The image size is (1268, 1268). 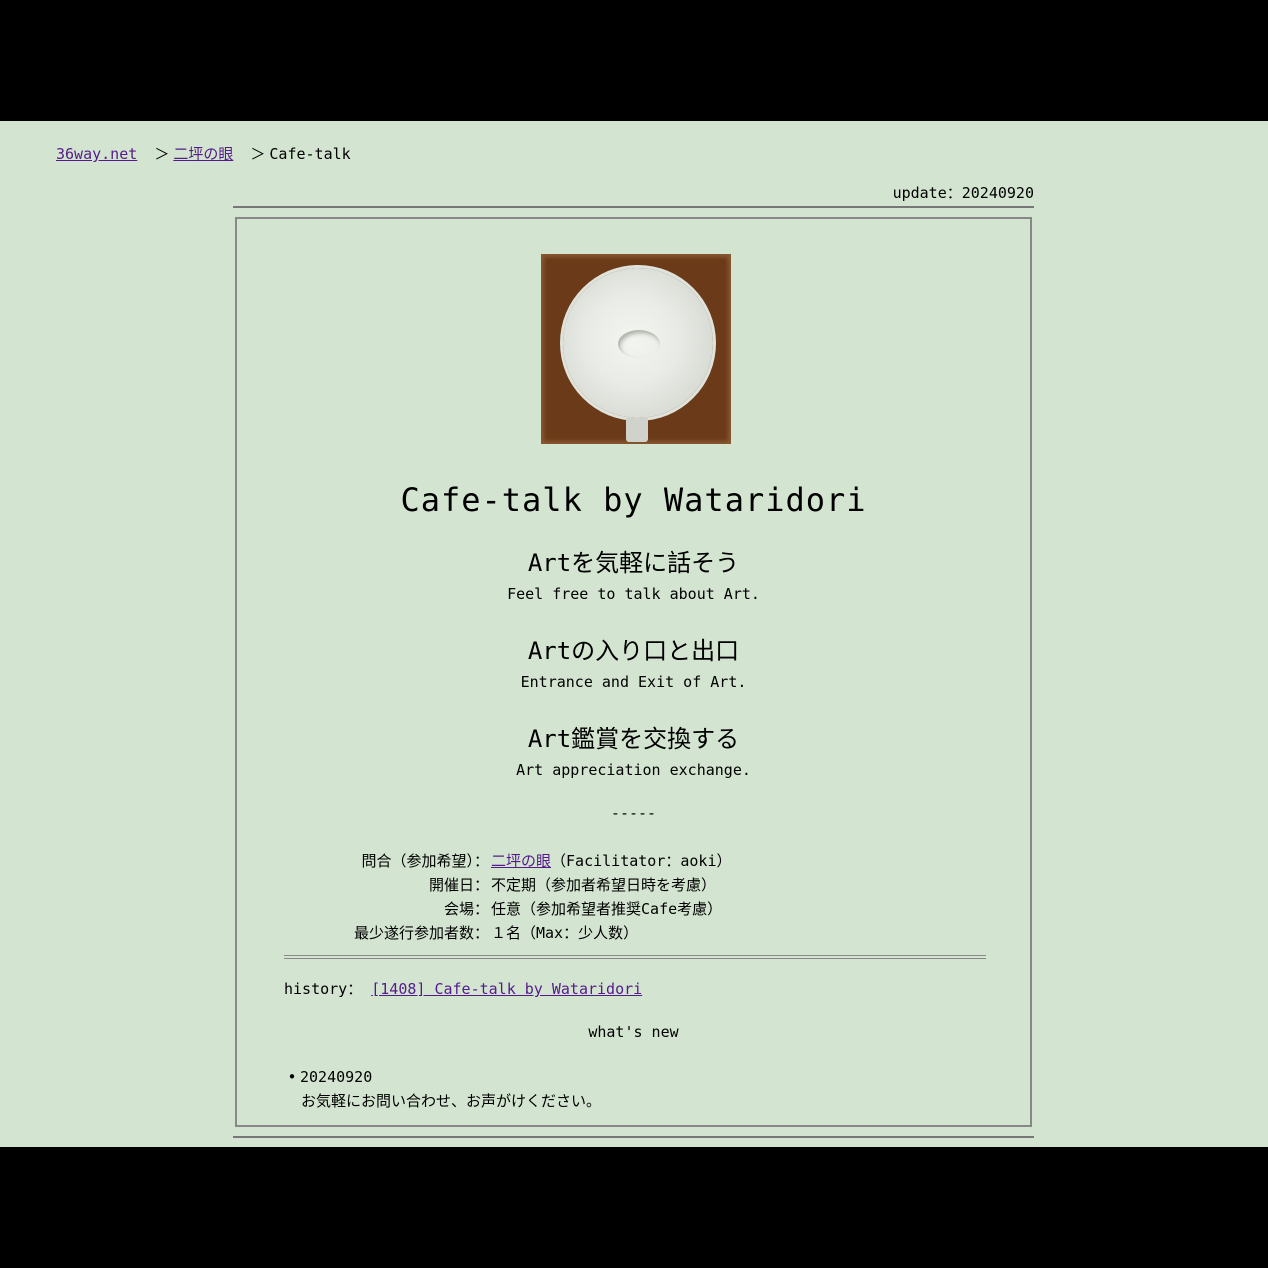 What do you see at coordinates (633, 739) in the screenshot?
I see `tagline-ja-3: Art鑑賞を交換する` at bounding box center [633, 739].